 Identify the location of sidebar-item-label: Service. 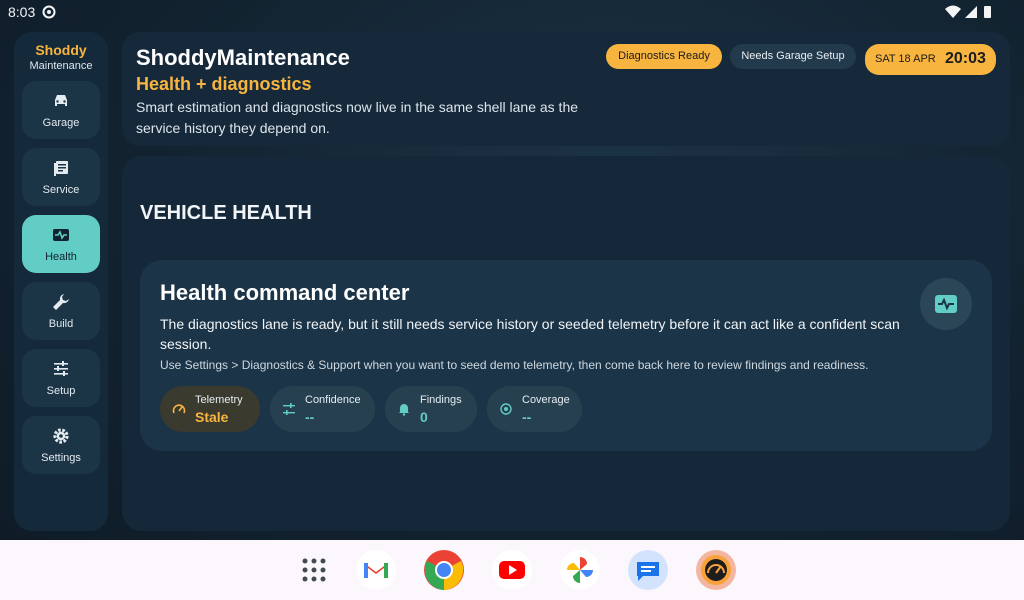
(61, 190).